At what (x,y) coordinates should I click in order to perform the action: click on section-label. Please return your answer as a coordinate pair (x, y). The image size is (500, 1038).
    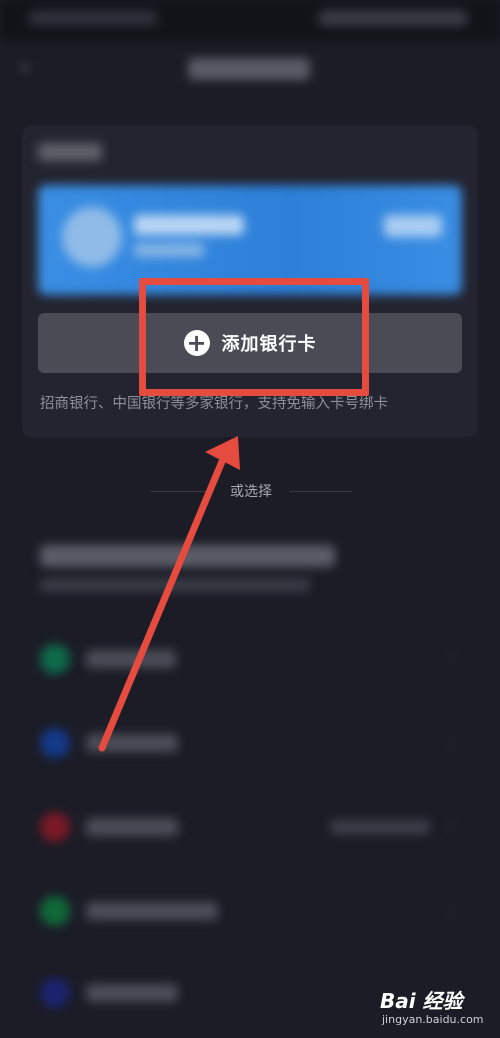
    Looking at the image, I should click on (70, 152).